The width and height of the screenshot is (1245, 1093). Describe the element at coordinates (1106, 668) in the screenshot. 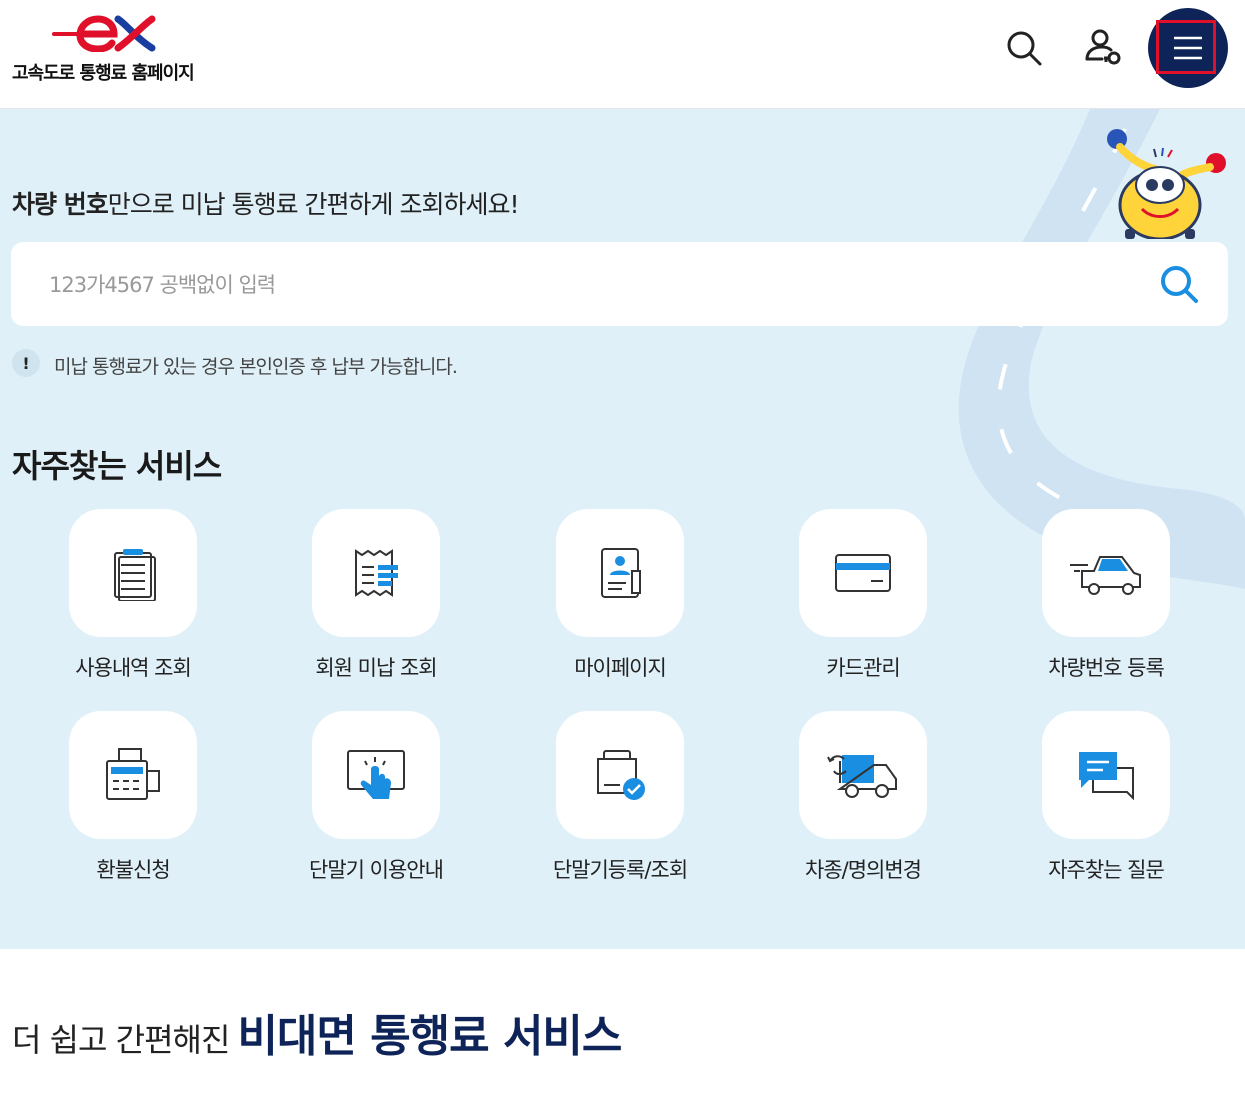

I see `service-label: 차량번호 등록` at that location.